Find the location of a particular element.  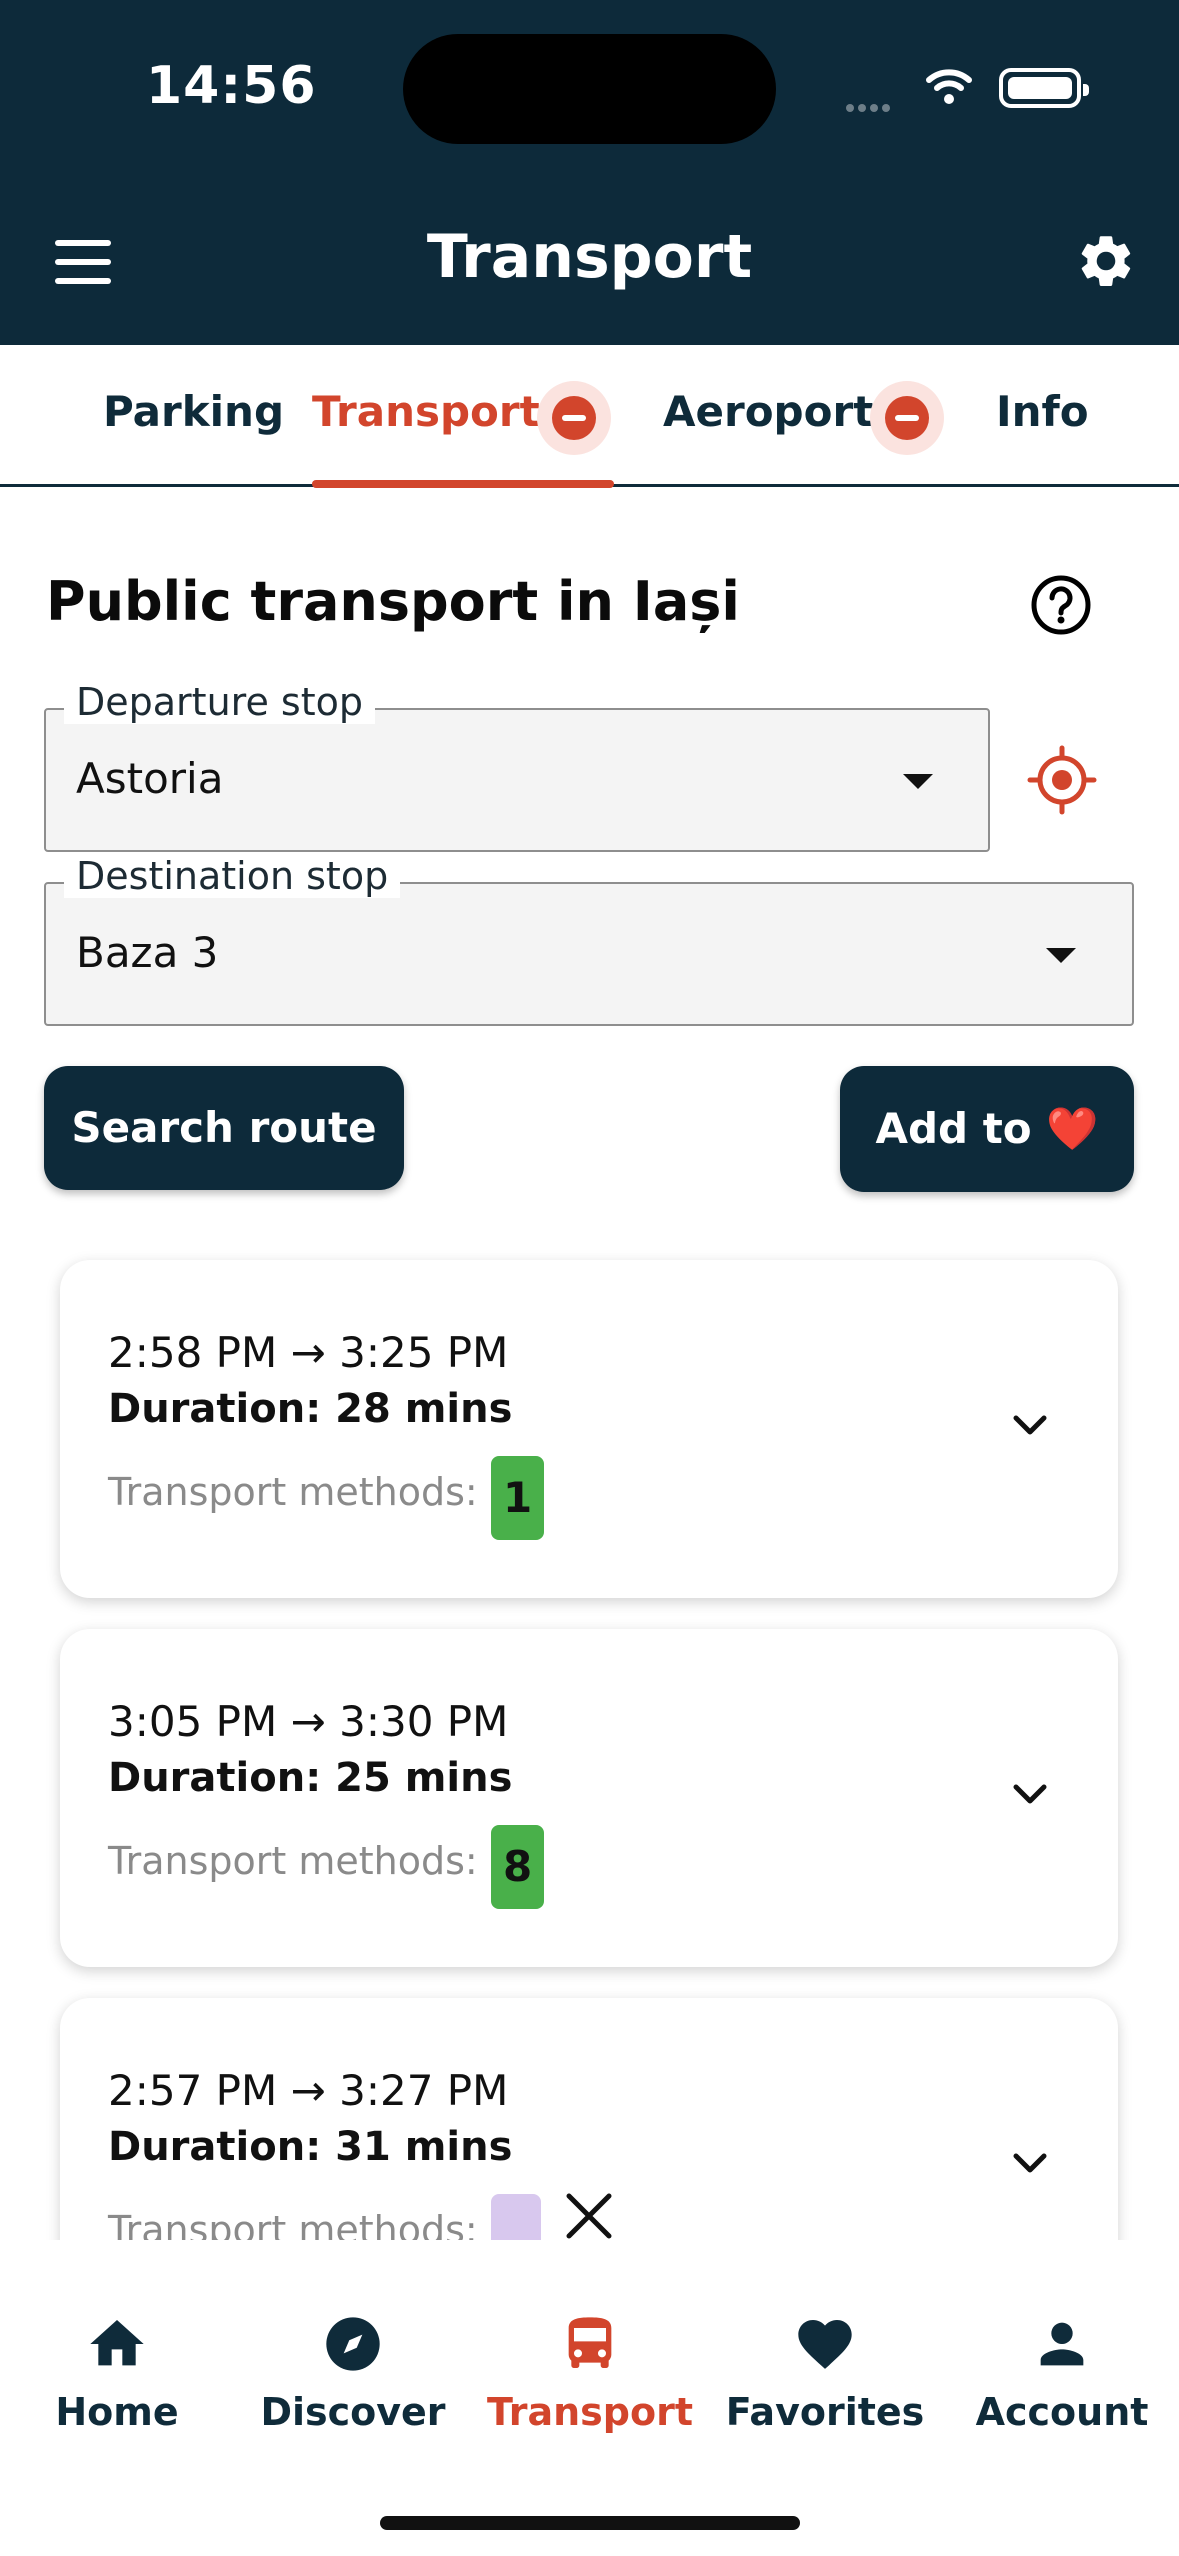

compass-icon is located at coordinates (353, 2344).